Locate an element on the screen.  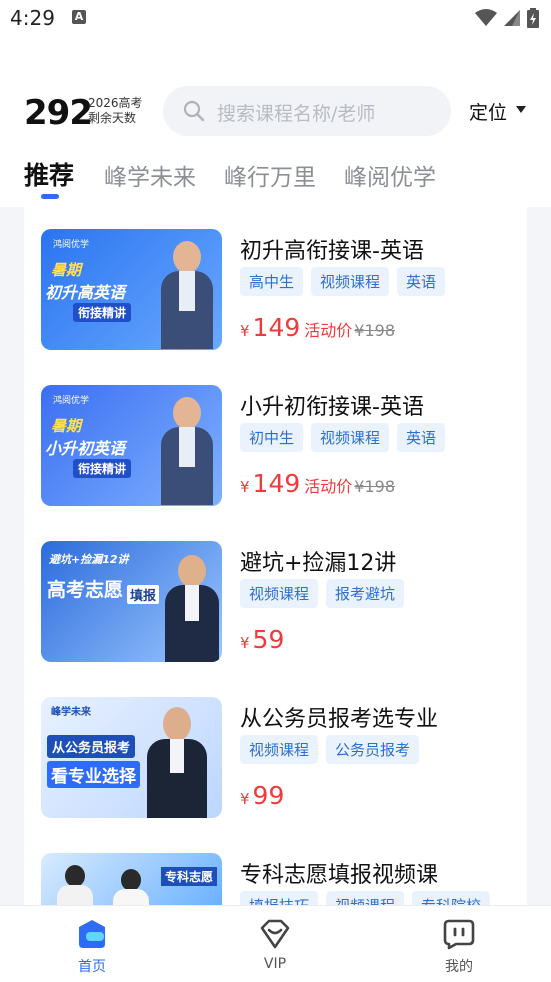
thumb-line3: 专科志愿 is located at coordinates (189, 876).